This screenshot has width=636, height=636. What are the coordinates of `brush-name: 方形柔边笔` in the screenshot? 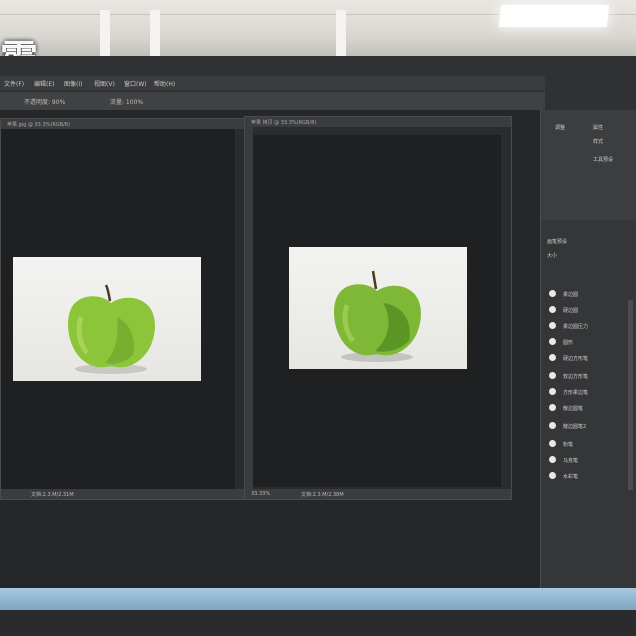 It's located at (576, 393).